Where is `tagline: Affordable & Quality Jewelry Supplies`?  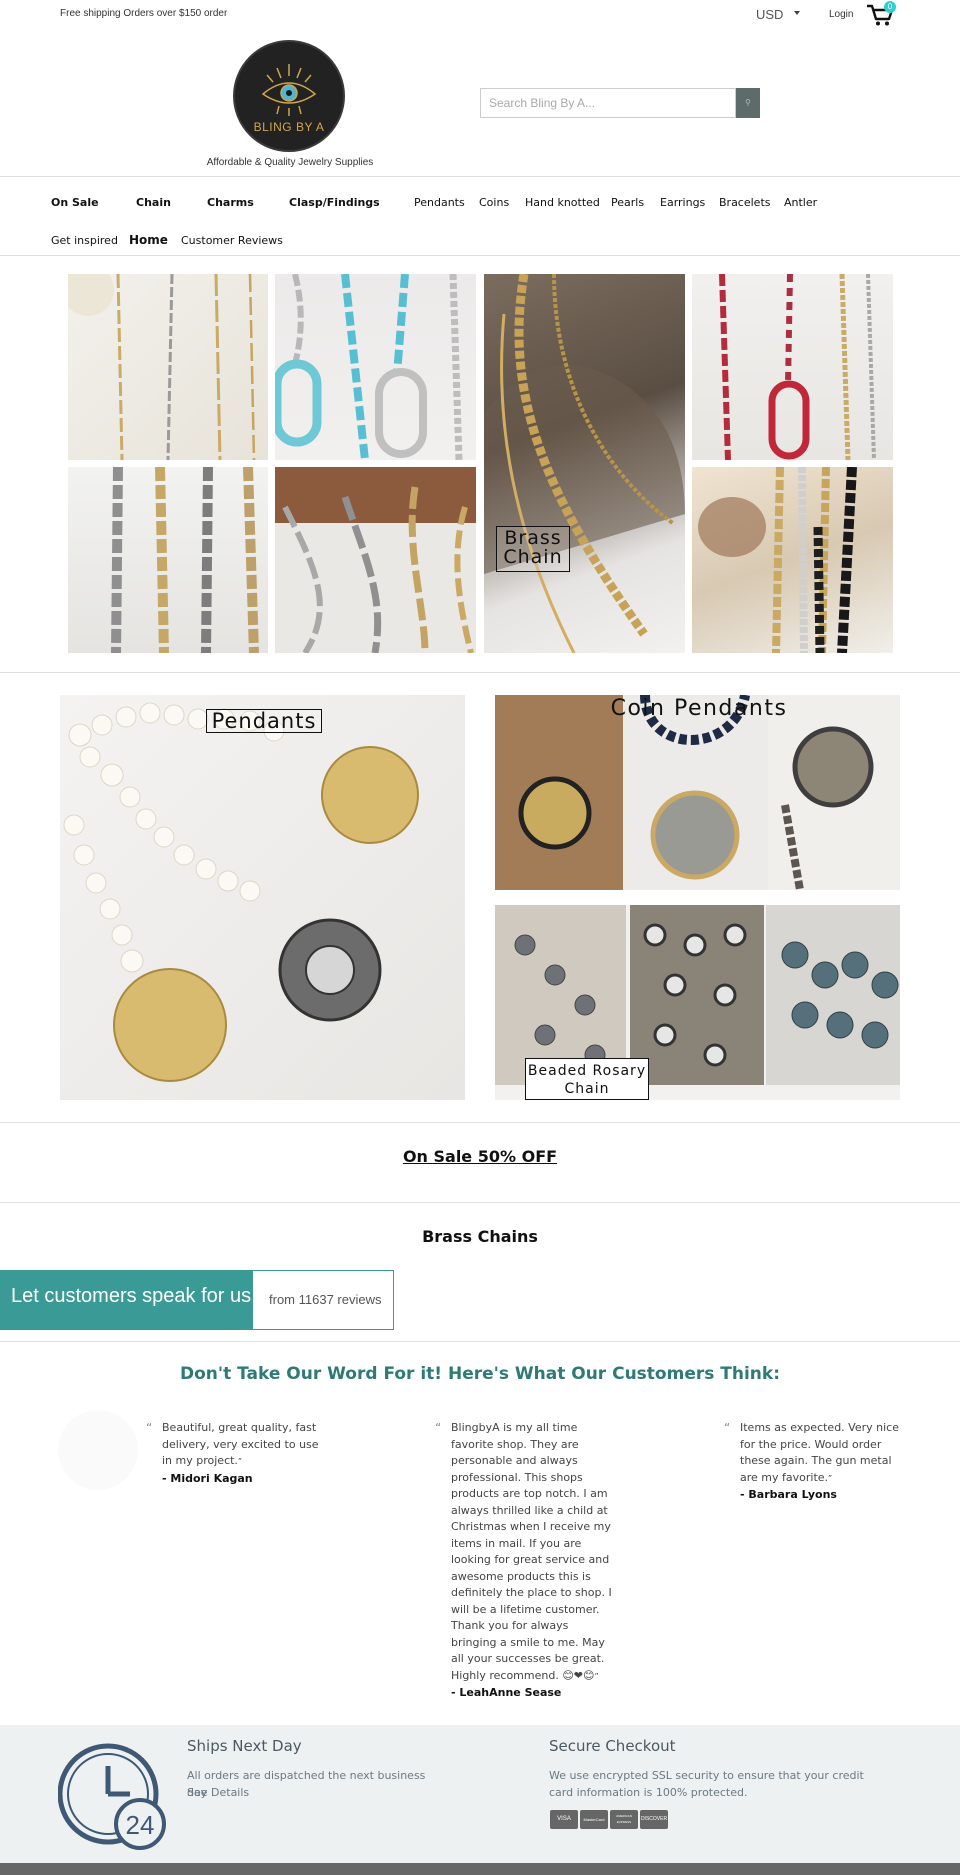
tagline: Affordable & Quality Jewelry Supplies is located at coordinates (290, 162).